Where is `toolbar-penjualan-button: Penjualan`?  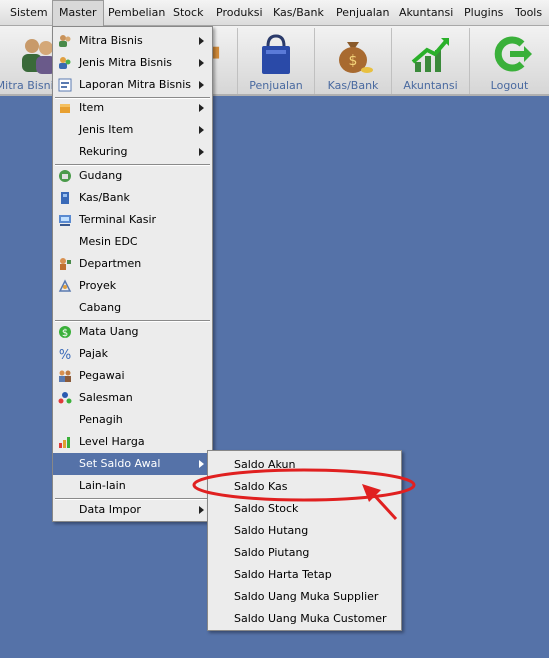 toolbar-penjualan-button: Penjualan is located at coordinates (276, 61).